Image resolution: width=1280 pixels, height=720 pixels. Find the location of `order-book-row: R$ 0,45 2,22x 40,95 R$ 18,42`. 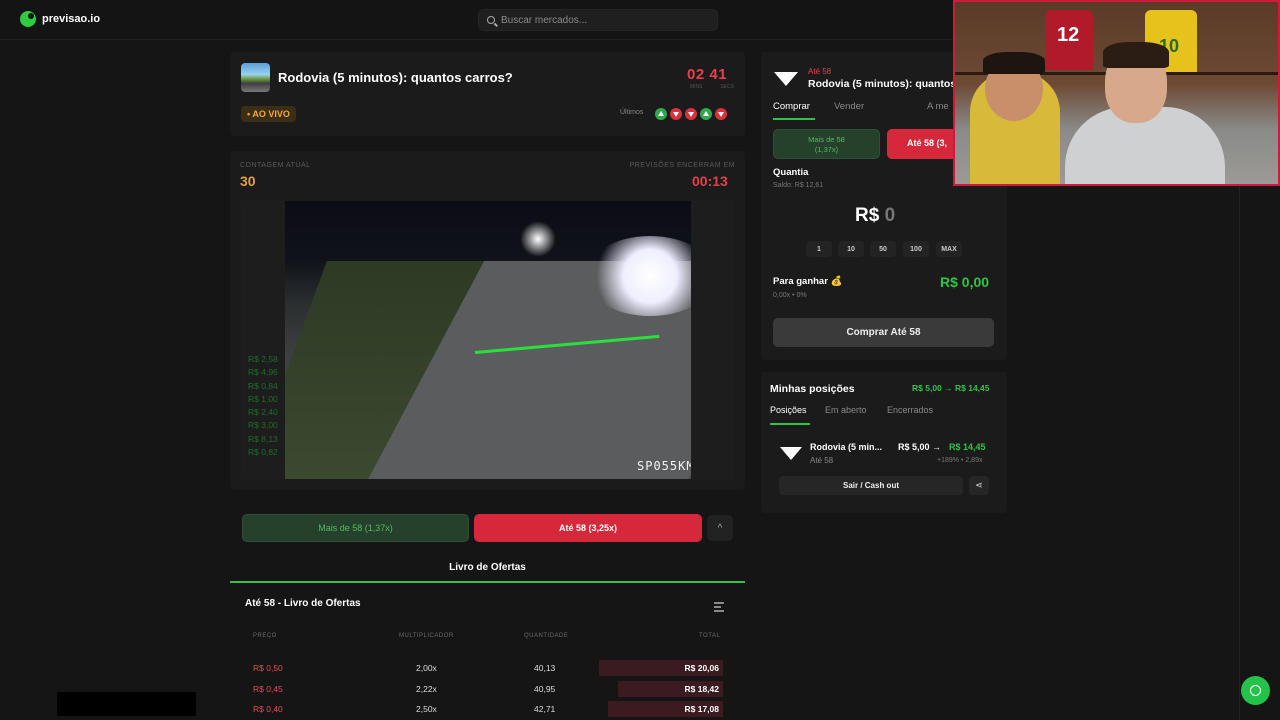

order-book-row: R$ 0,45 2,22x 40,95 R$ 18,42 is located at coordinates (484, 688).